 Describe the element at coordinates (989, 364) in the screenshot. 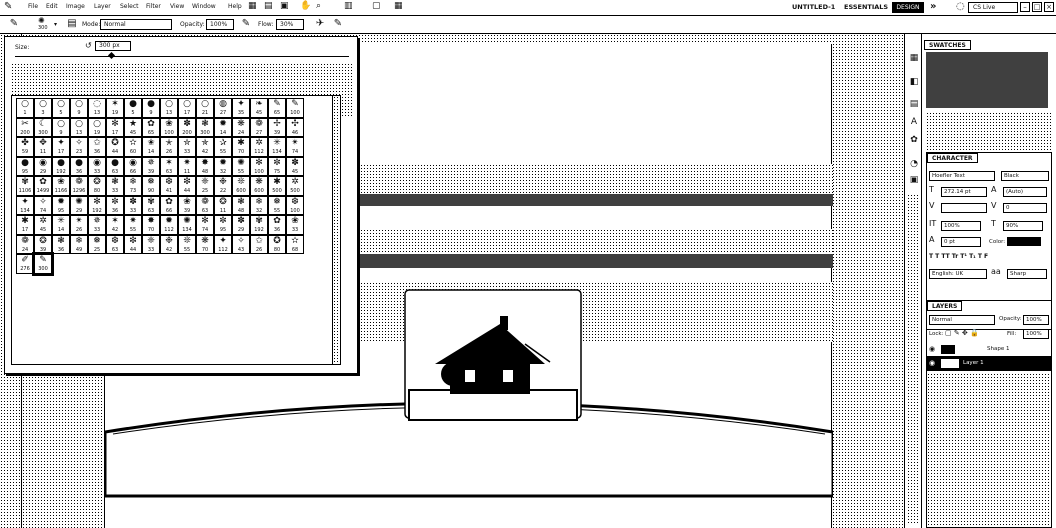

I see `layer-row: ◉ Layer 1` at that location.